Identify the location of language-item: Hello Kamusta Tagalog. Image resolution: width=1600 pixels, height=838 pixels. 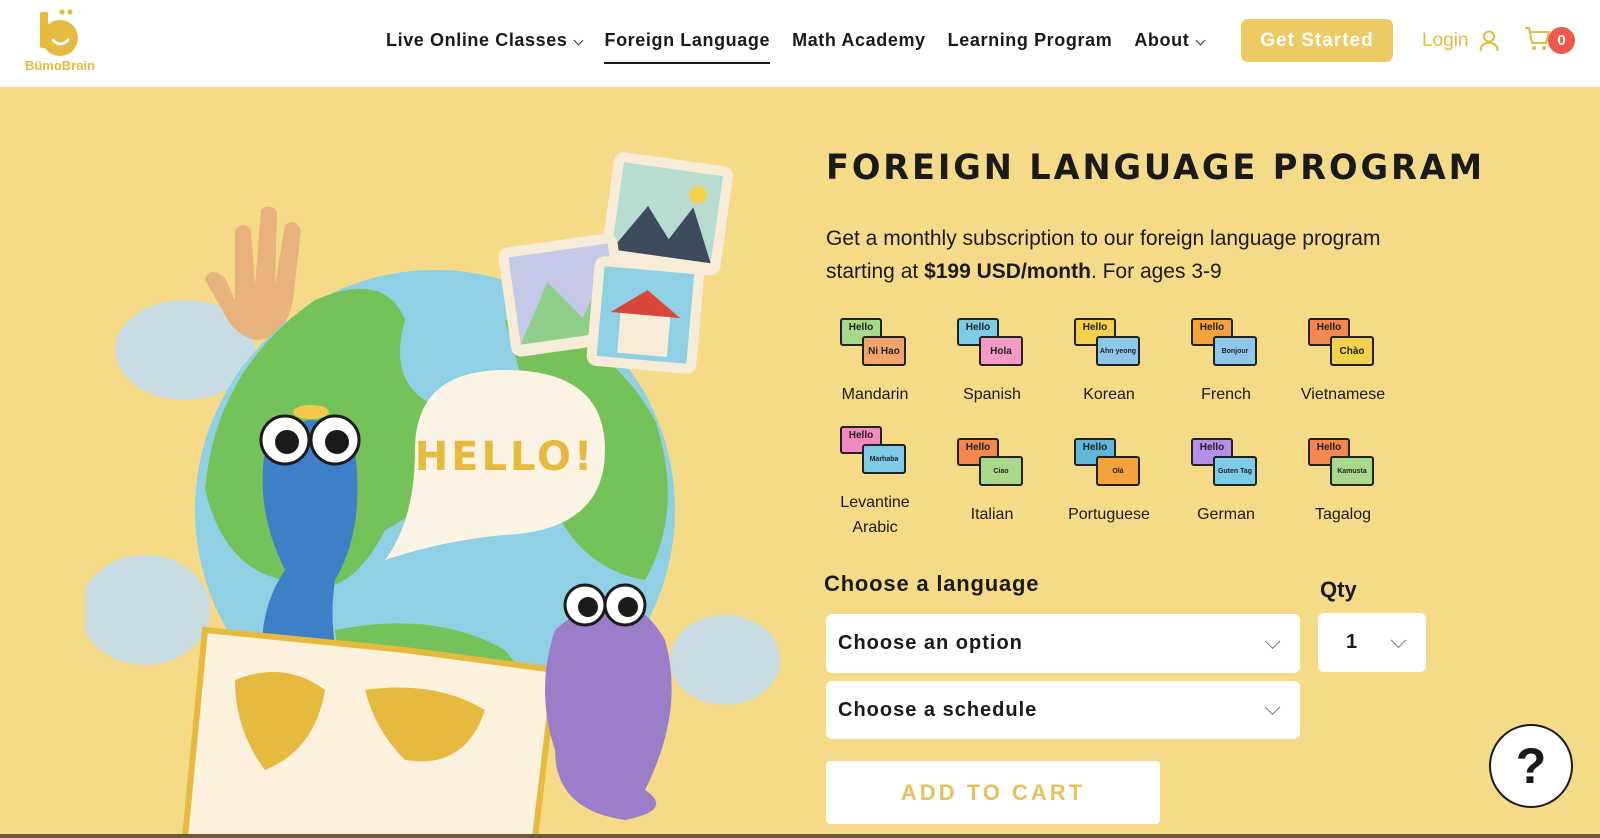
(1343, 482).